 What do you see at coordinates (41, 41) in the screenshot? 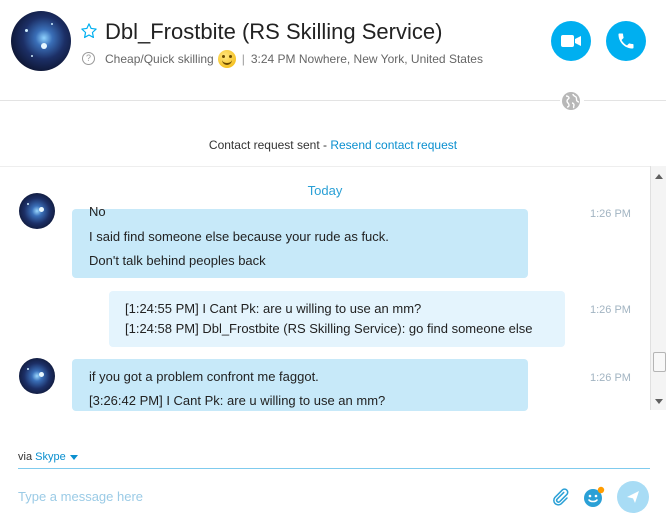
I see `contact-avatar` at bounding box center [41, 41].